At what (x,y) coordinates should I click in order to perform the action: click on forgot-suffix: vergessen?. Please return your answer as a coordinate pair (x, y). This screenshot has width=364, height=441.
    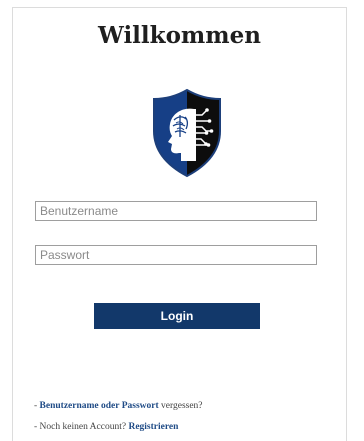
    Looking at the image, I should click on (180, 406).